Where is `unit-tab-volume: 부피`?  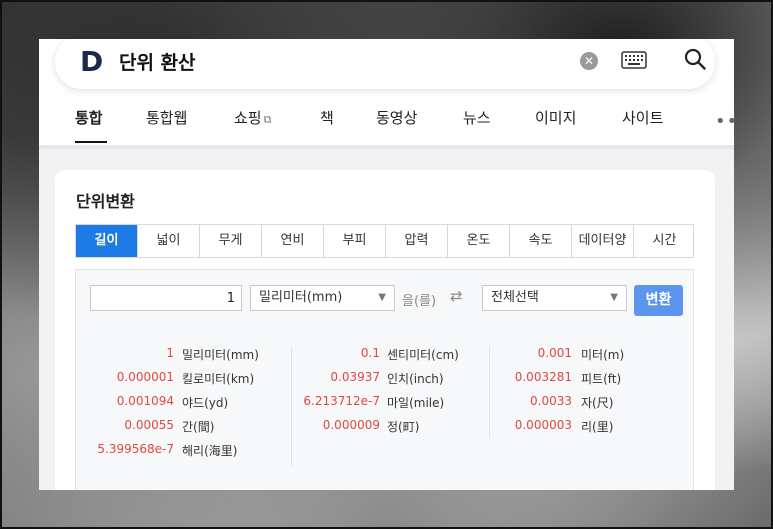 unit-tab-volume: 부피 is located at coordinates (355, 241).